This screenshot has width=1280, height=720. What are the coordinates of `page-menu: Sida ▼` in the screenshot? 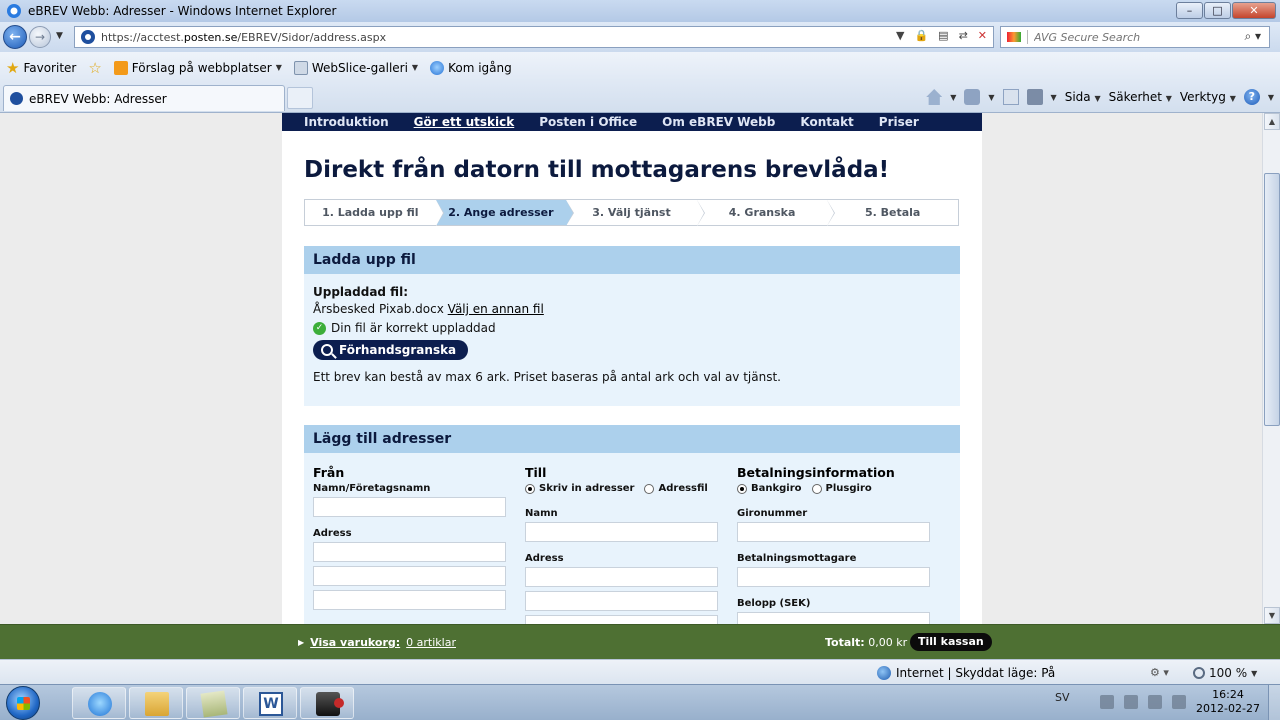 It's located at (1083, 97).